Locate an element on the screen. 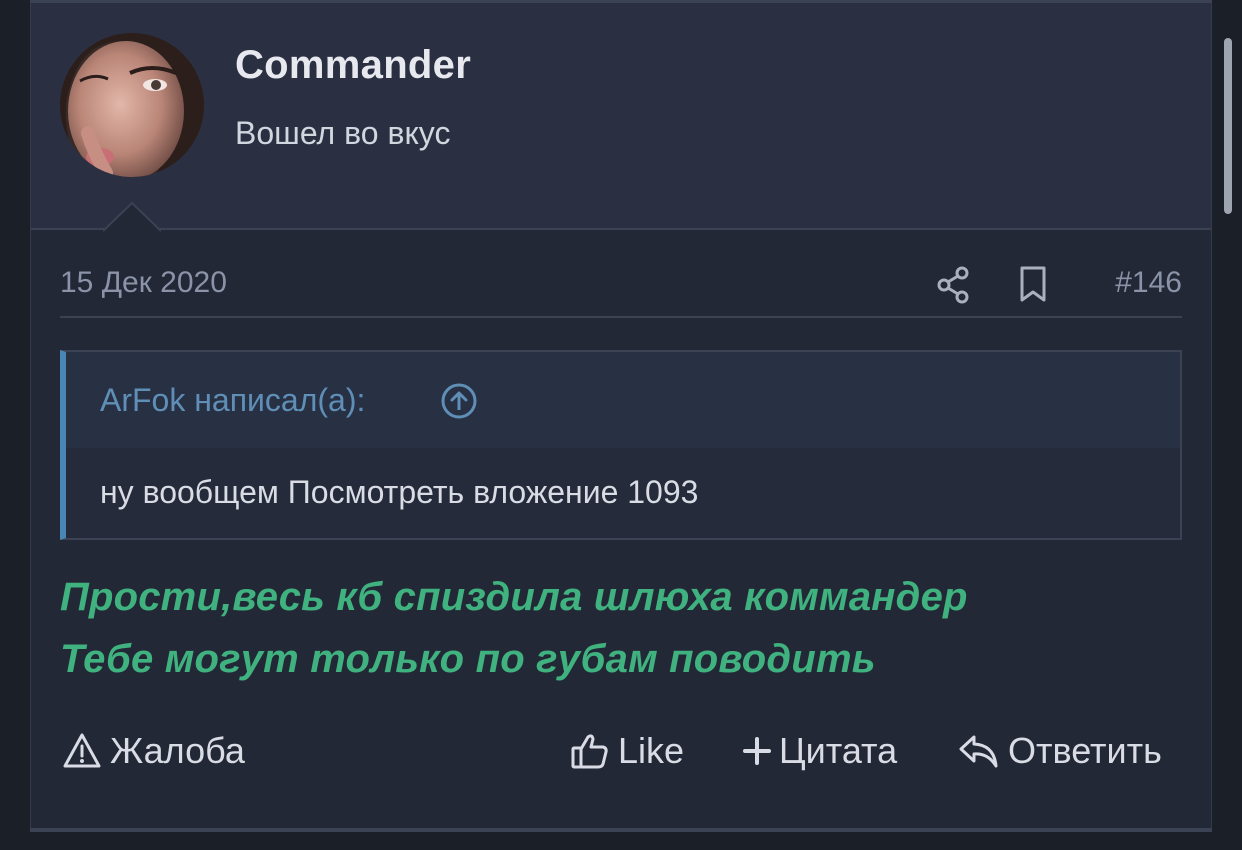 This screenshot has height=850, width=1242. plus-icon is located at coordinates (757, 751).